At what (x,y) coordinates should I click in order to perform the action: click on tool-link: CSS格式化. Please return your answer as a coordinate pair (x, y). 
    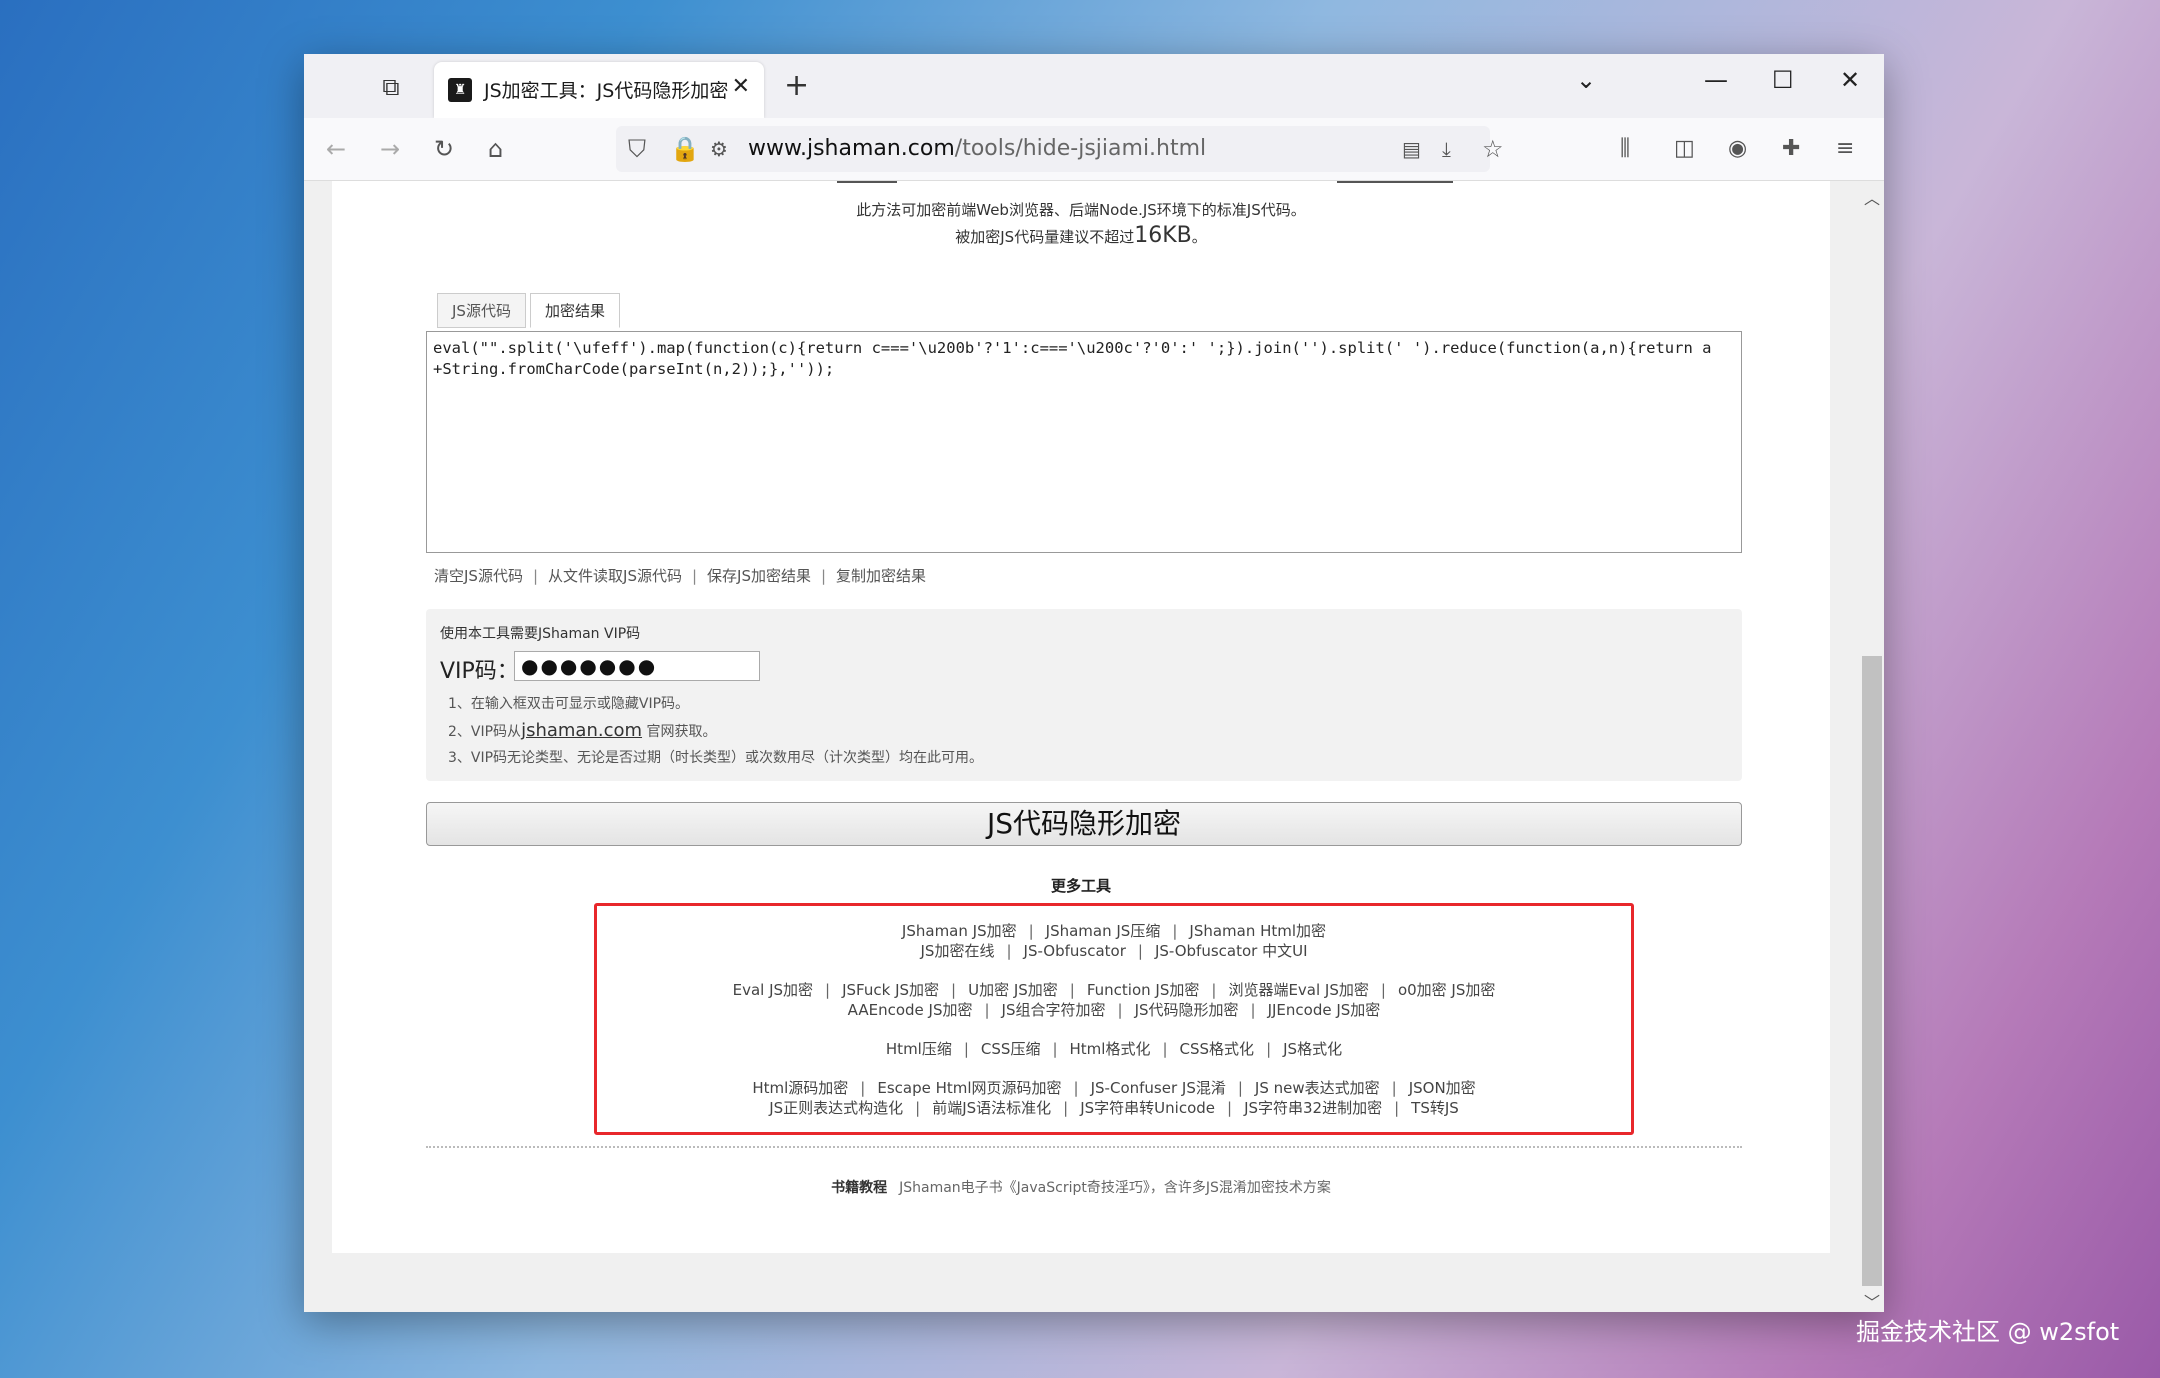
    Looking at the image, I should click on (1217, 1049).